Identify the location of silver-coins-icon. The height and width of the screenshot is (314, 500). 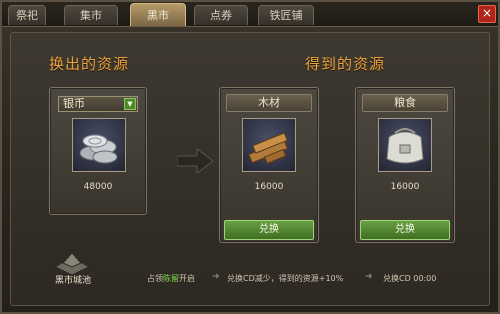
(99, 145).